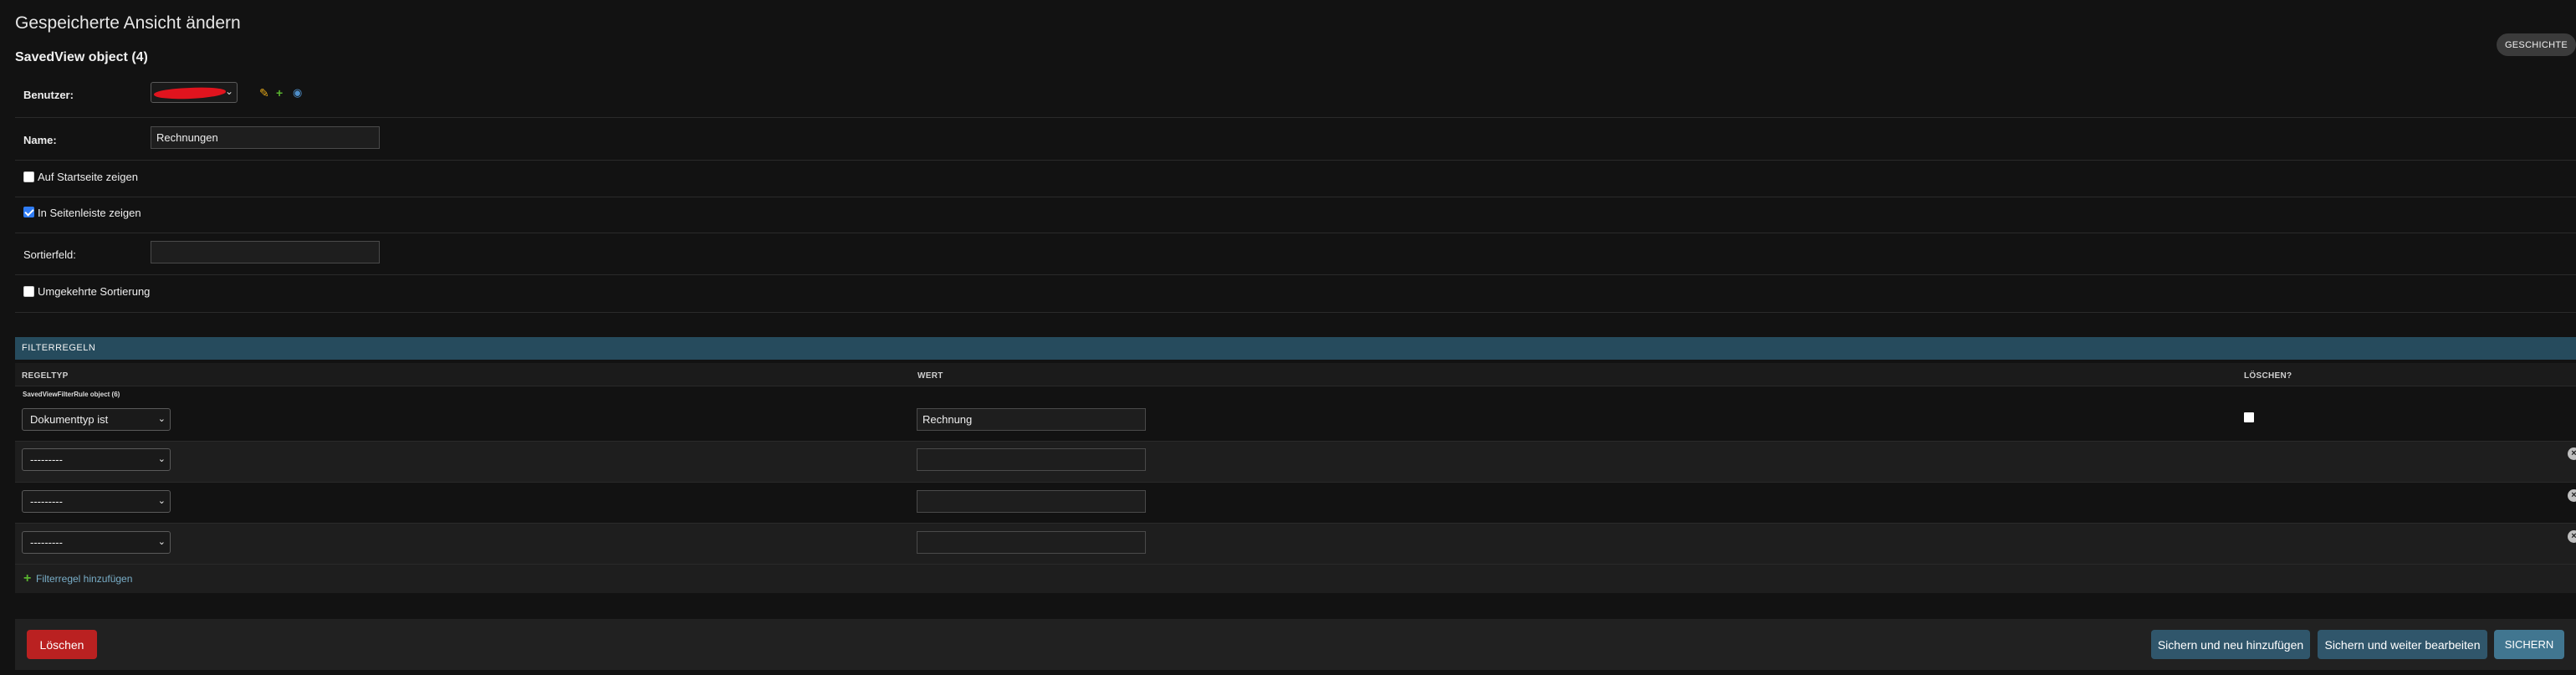 This screenshot has height=675, width=2576. I want to click on rule-type-select: Dokumenttyp ist ⌄, so click(96, 419).